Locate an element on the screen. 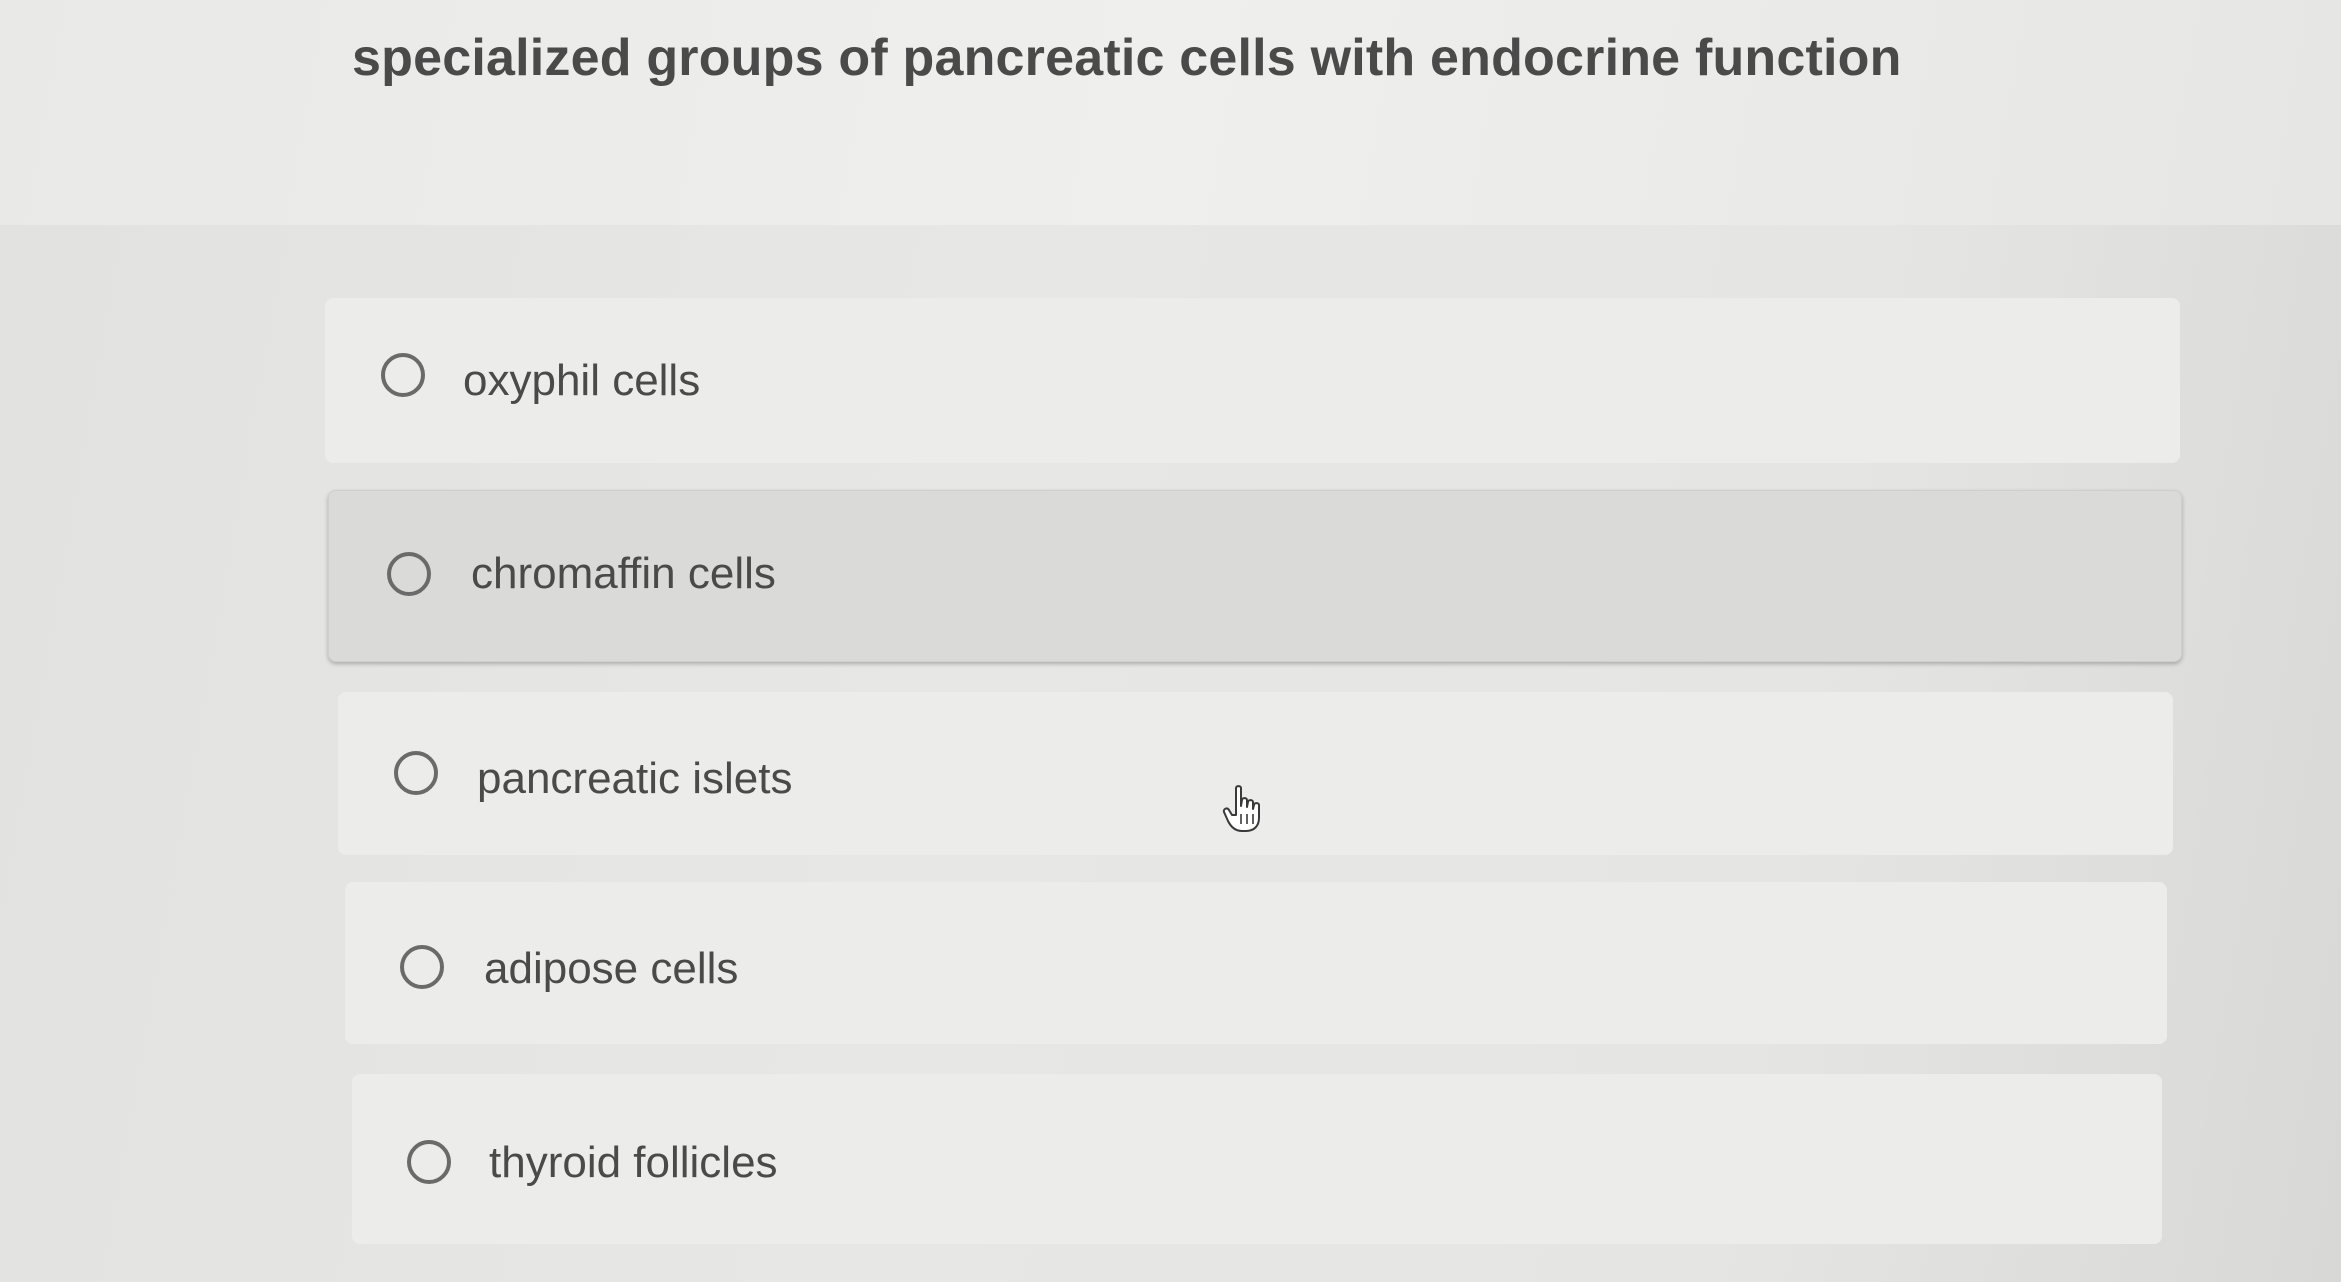 The width and height of the screenshot is (2341, 1282). hand-pointer-icon is located at coordinates (1241, 808).